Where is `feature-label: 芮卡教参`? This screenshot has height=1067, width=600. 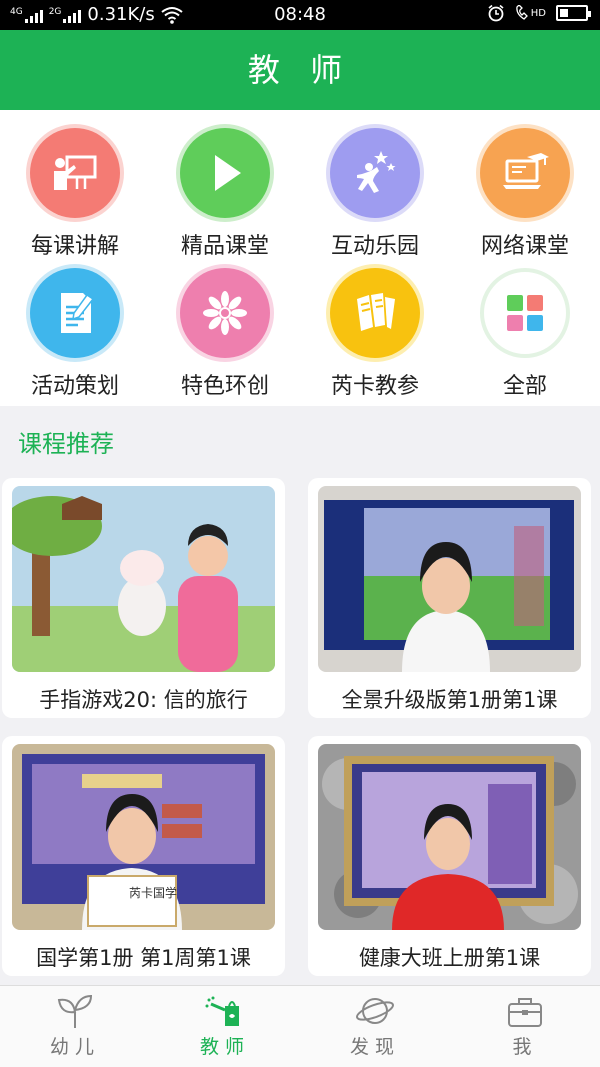
feature-label: 芮卡教参 is located at coordinates (374, 386).